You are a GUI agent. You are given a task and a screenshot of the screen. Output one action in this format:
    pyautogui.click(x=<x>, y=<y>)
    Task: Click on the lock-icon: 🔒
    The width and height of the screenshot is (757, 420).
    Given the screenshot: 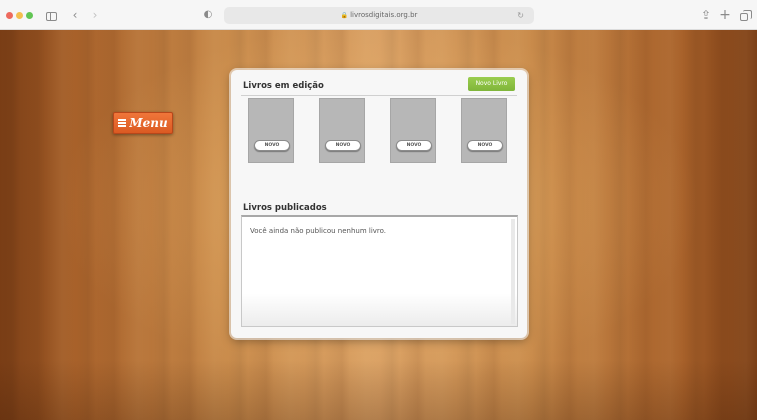 What is the action you would take?
    pyautogui.click(x=344, y=15)
    